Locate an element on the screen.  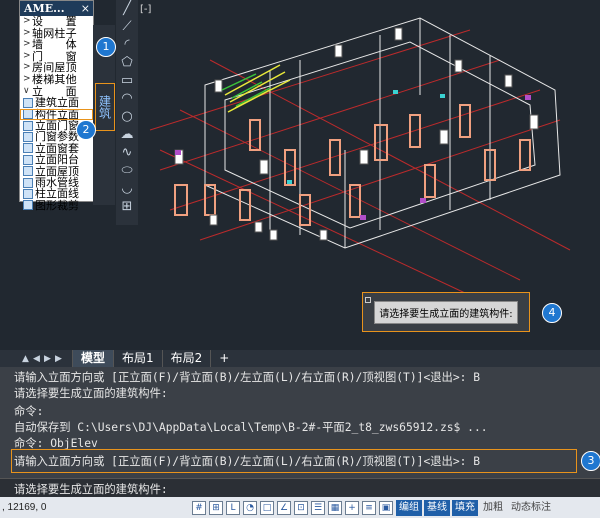
close-icon: × is located at coordinates (87, 8).